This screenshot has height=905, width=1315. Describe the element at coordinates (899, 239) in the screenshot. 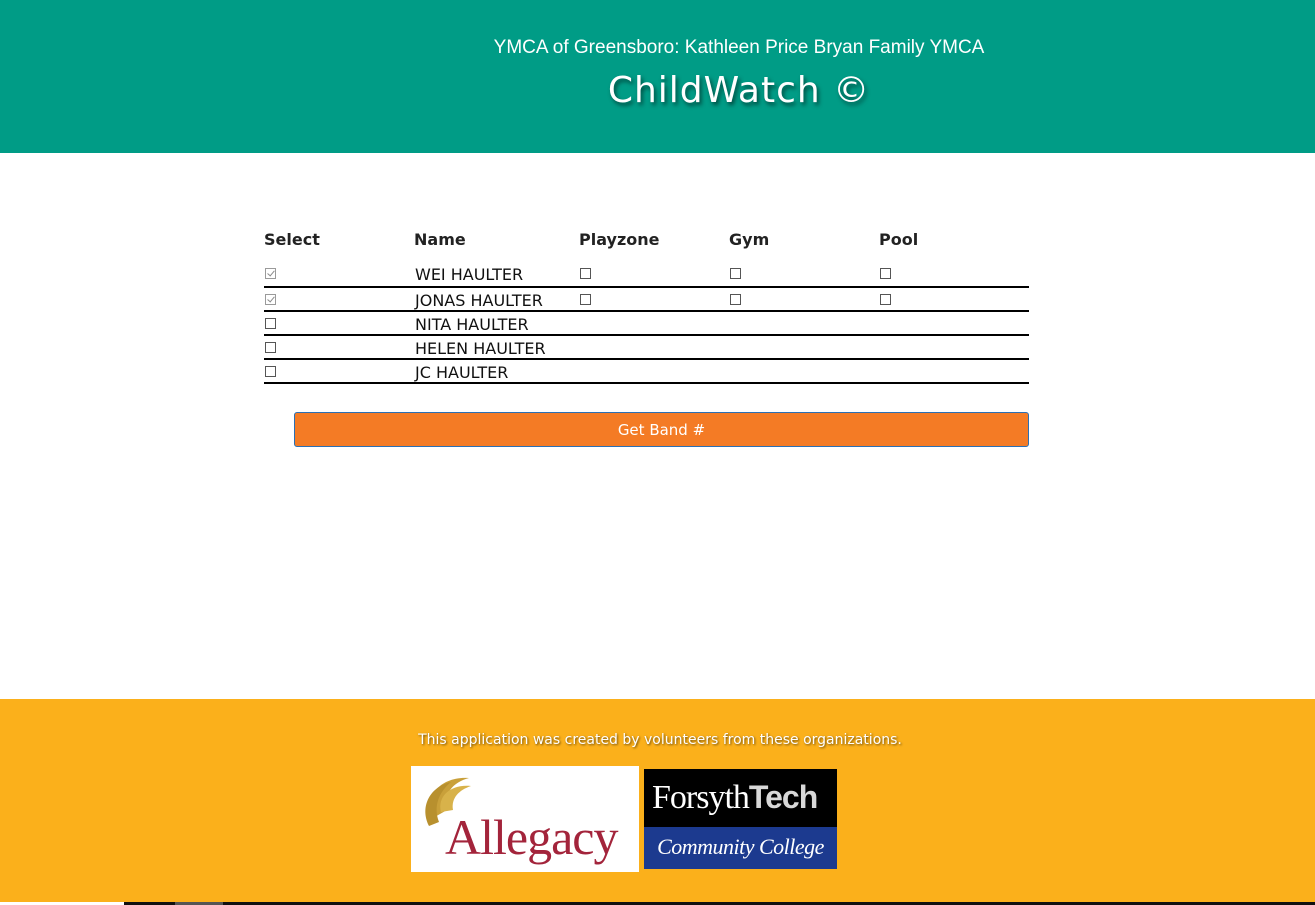

I see `column-header-pool: Pool` at that location.